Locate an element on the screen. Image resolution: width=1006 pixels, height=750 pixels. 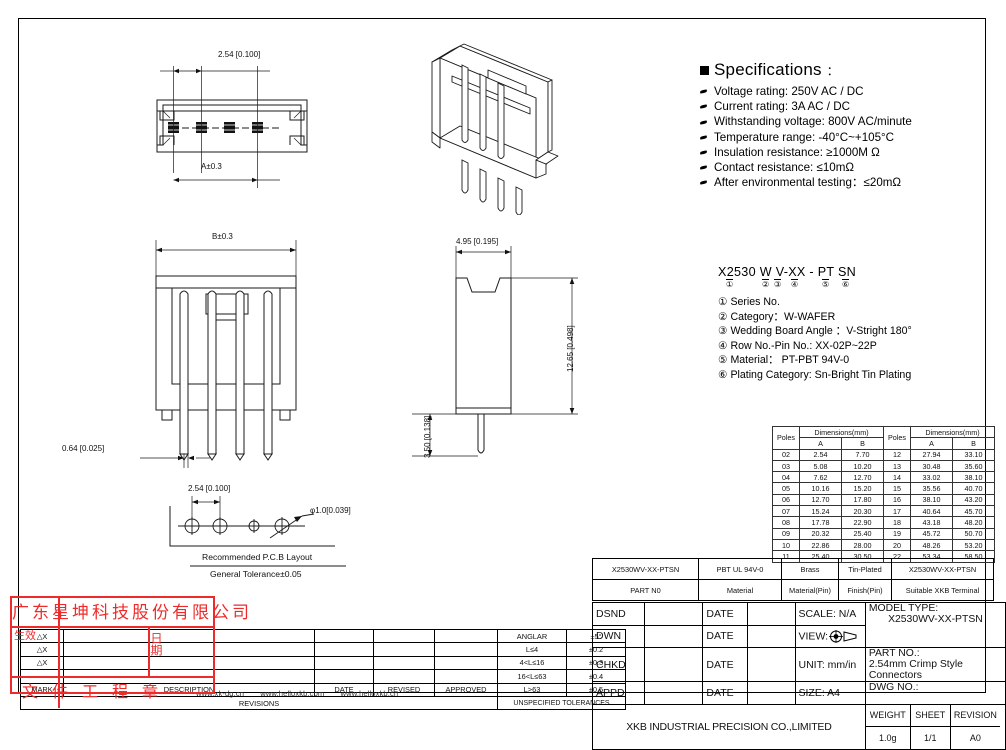
role-dwn-name is located at coordinates (674, 636).